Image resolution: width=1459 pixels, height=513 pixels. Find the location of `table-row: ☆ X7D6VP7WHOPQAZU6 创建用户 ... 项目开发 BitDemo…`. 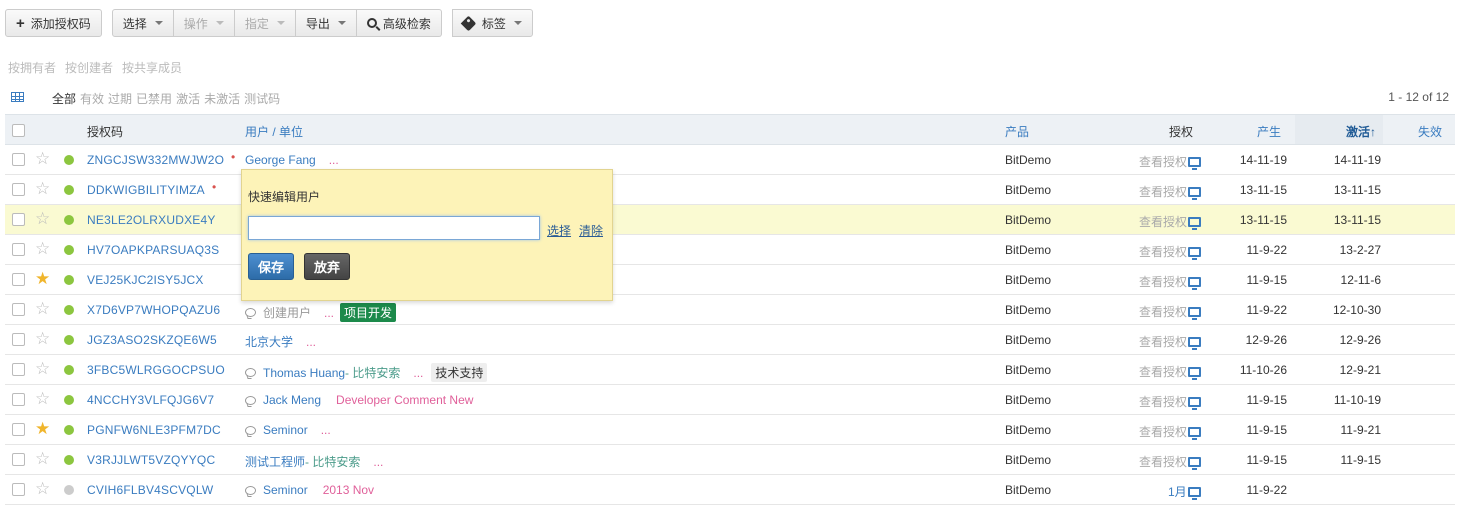

table-row: ☆ X7D6VP7WHOPQAZU6 创建用户 ... 项目开发 BitDemo… is located at coordinates (730, 310).